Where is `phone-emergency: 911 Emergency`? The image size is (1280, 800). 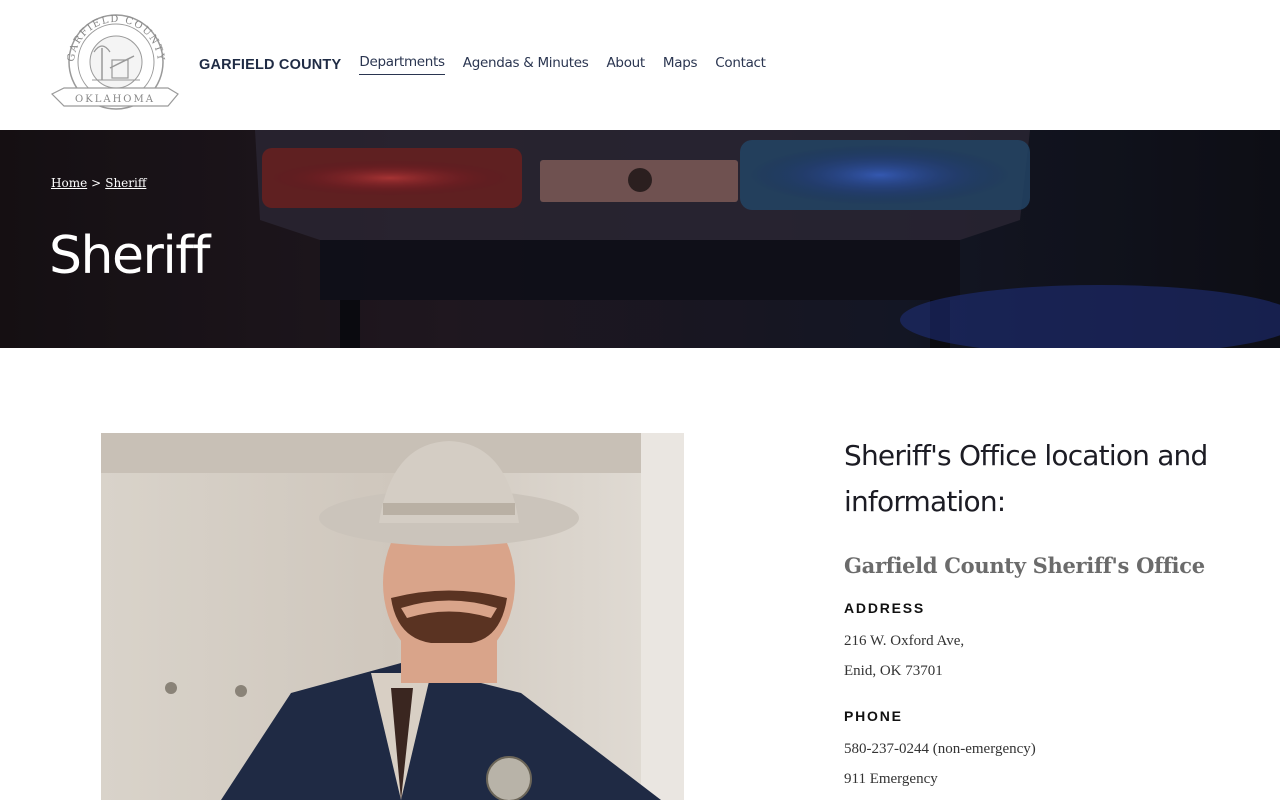
phone-emergency: 911 Emergency is located at coordinates (1044, 779).